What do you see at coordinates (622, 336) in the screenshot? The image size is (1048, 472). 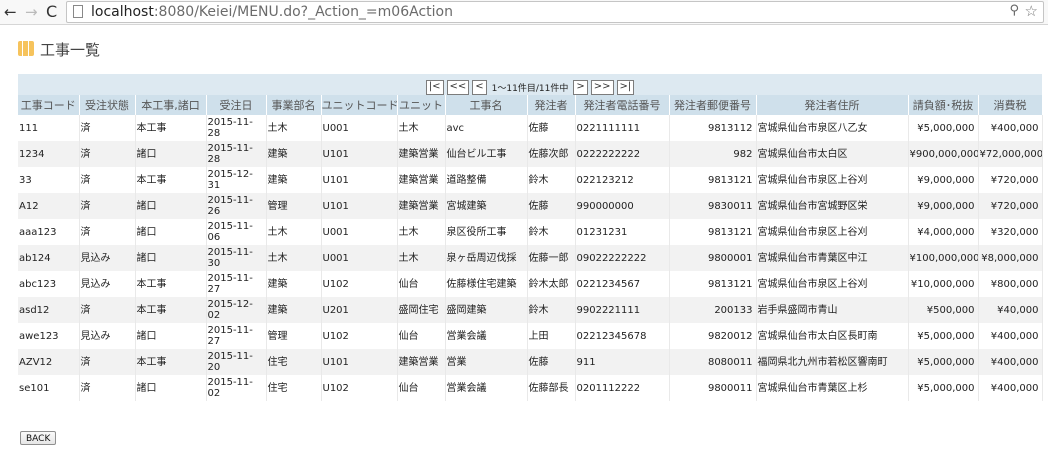 I see `table-cell: 02212345678` at bounding box center [622, 336].